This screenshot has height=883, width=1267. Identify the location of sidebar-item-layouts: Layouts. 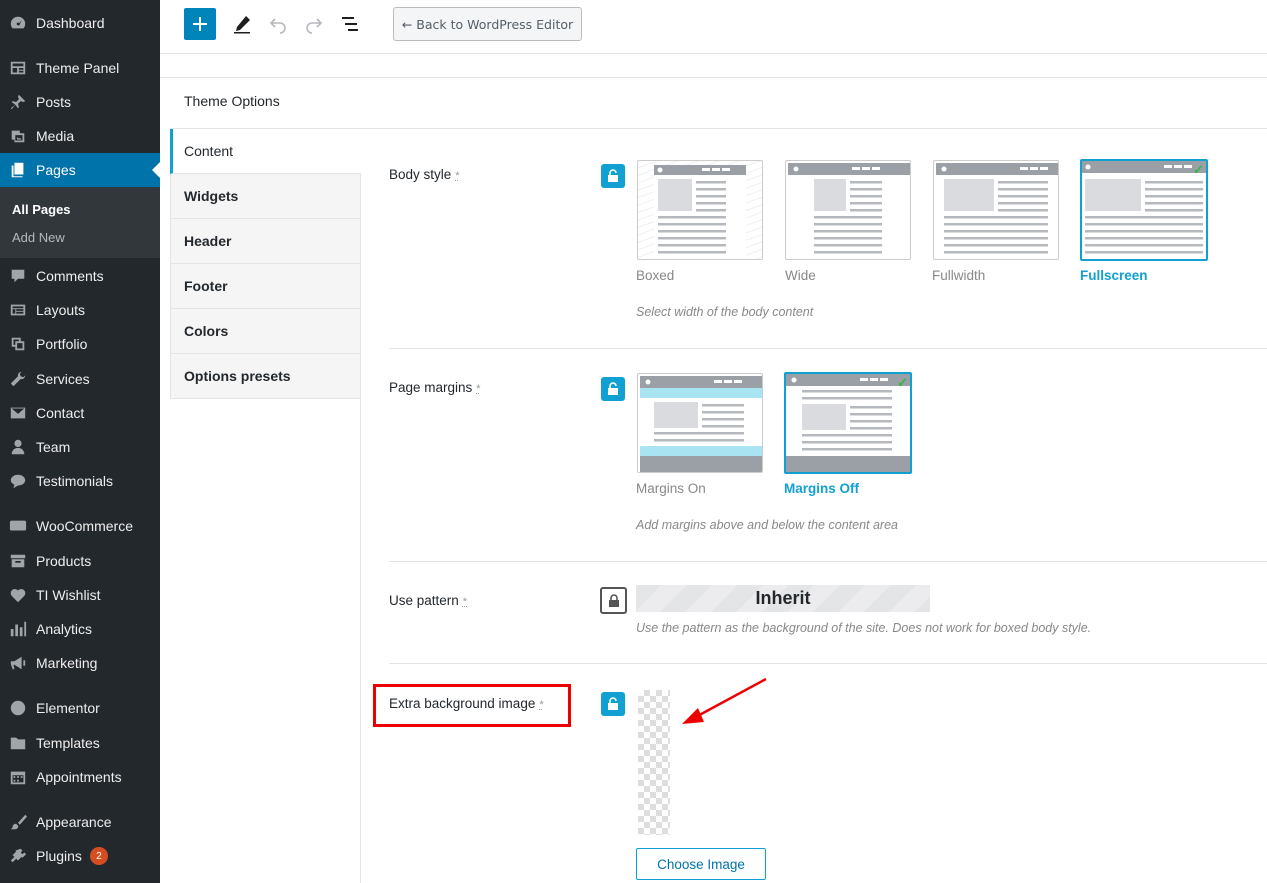
(80, 310).